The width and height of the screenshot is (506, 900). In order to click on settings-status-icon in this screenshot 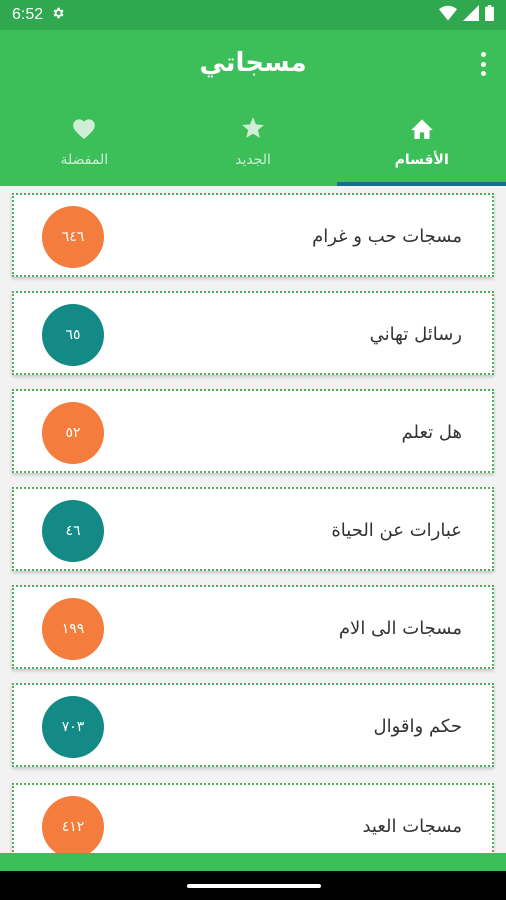, I will do `click(58, 15)`.